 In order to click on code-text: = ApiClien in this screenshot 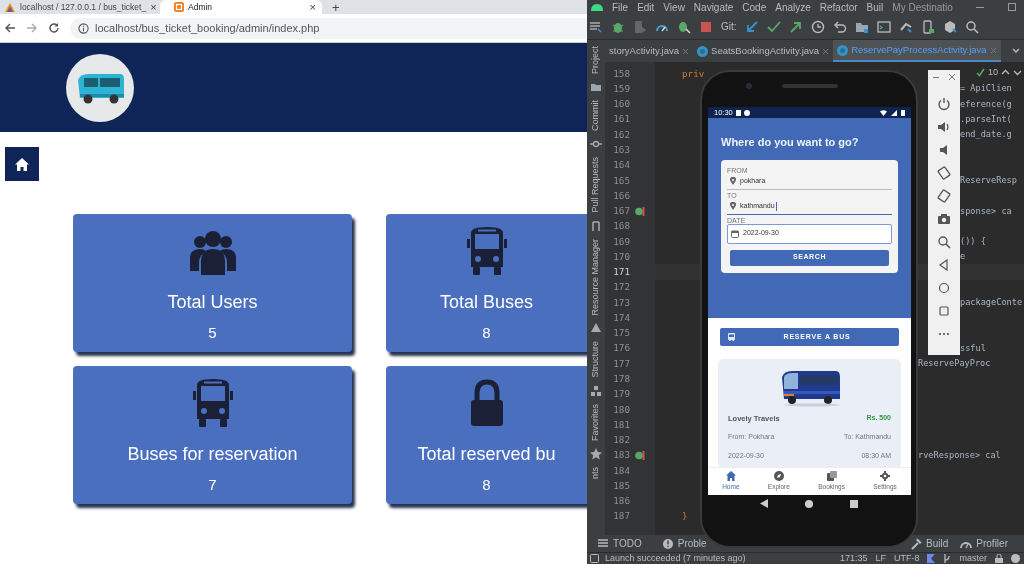, I will do `click(986, 89)`.